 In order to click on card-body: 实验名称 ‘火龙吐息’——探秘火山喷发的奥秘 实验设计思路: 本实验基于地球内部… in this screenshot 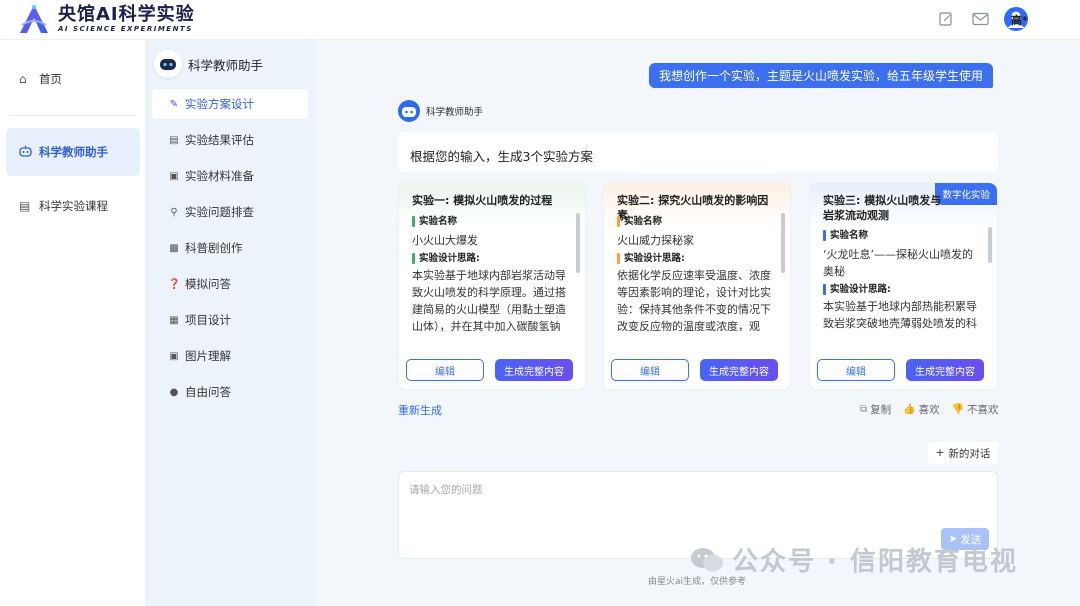, I will do `click(902, 279)`.